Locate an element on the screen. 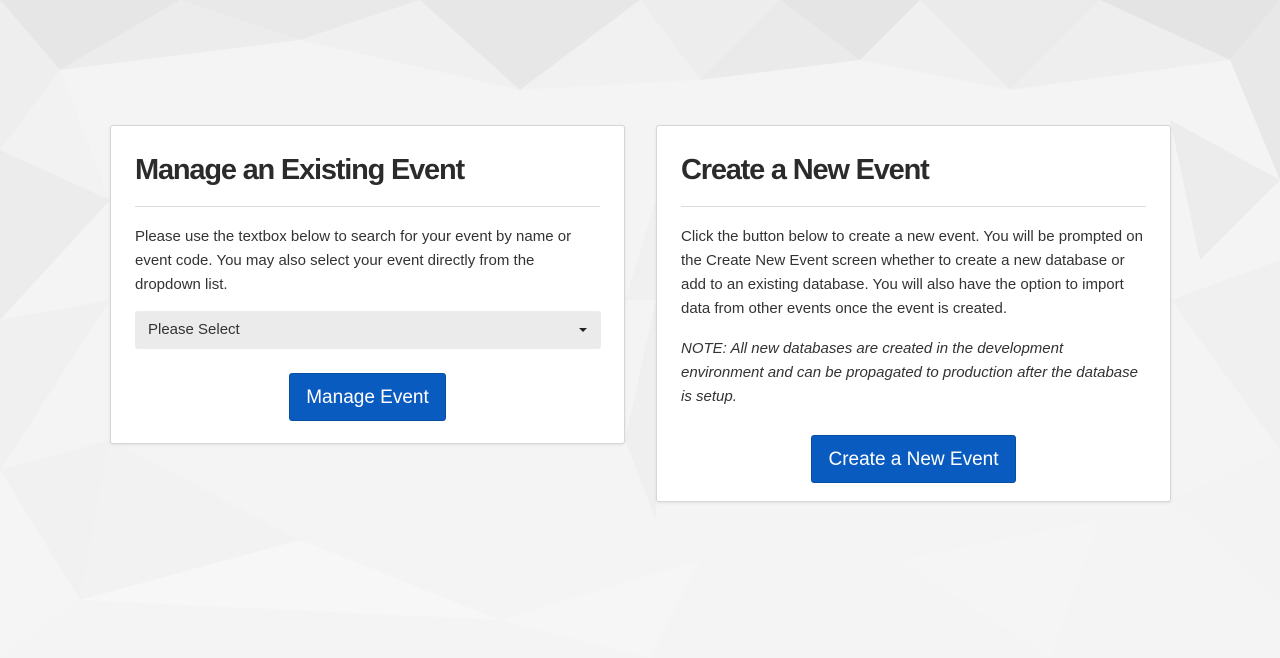 The width and height of the screenshot is (1280, 658). create-event-button: Create a New Event is located at coordinates (913, 459).